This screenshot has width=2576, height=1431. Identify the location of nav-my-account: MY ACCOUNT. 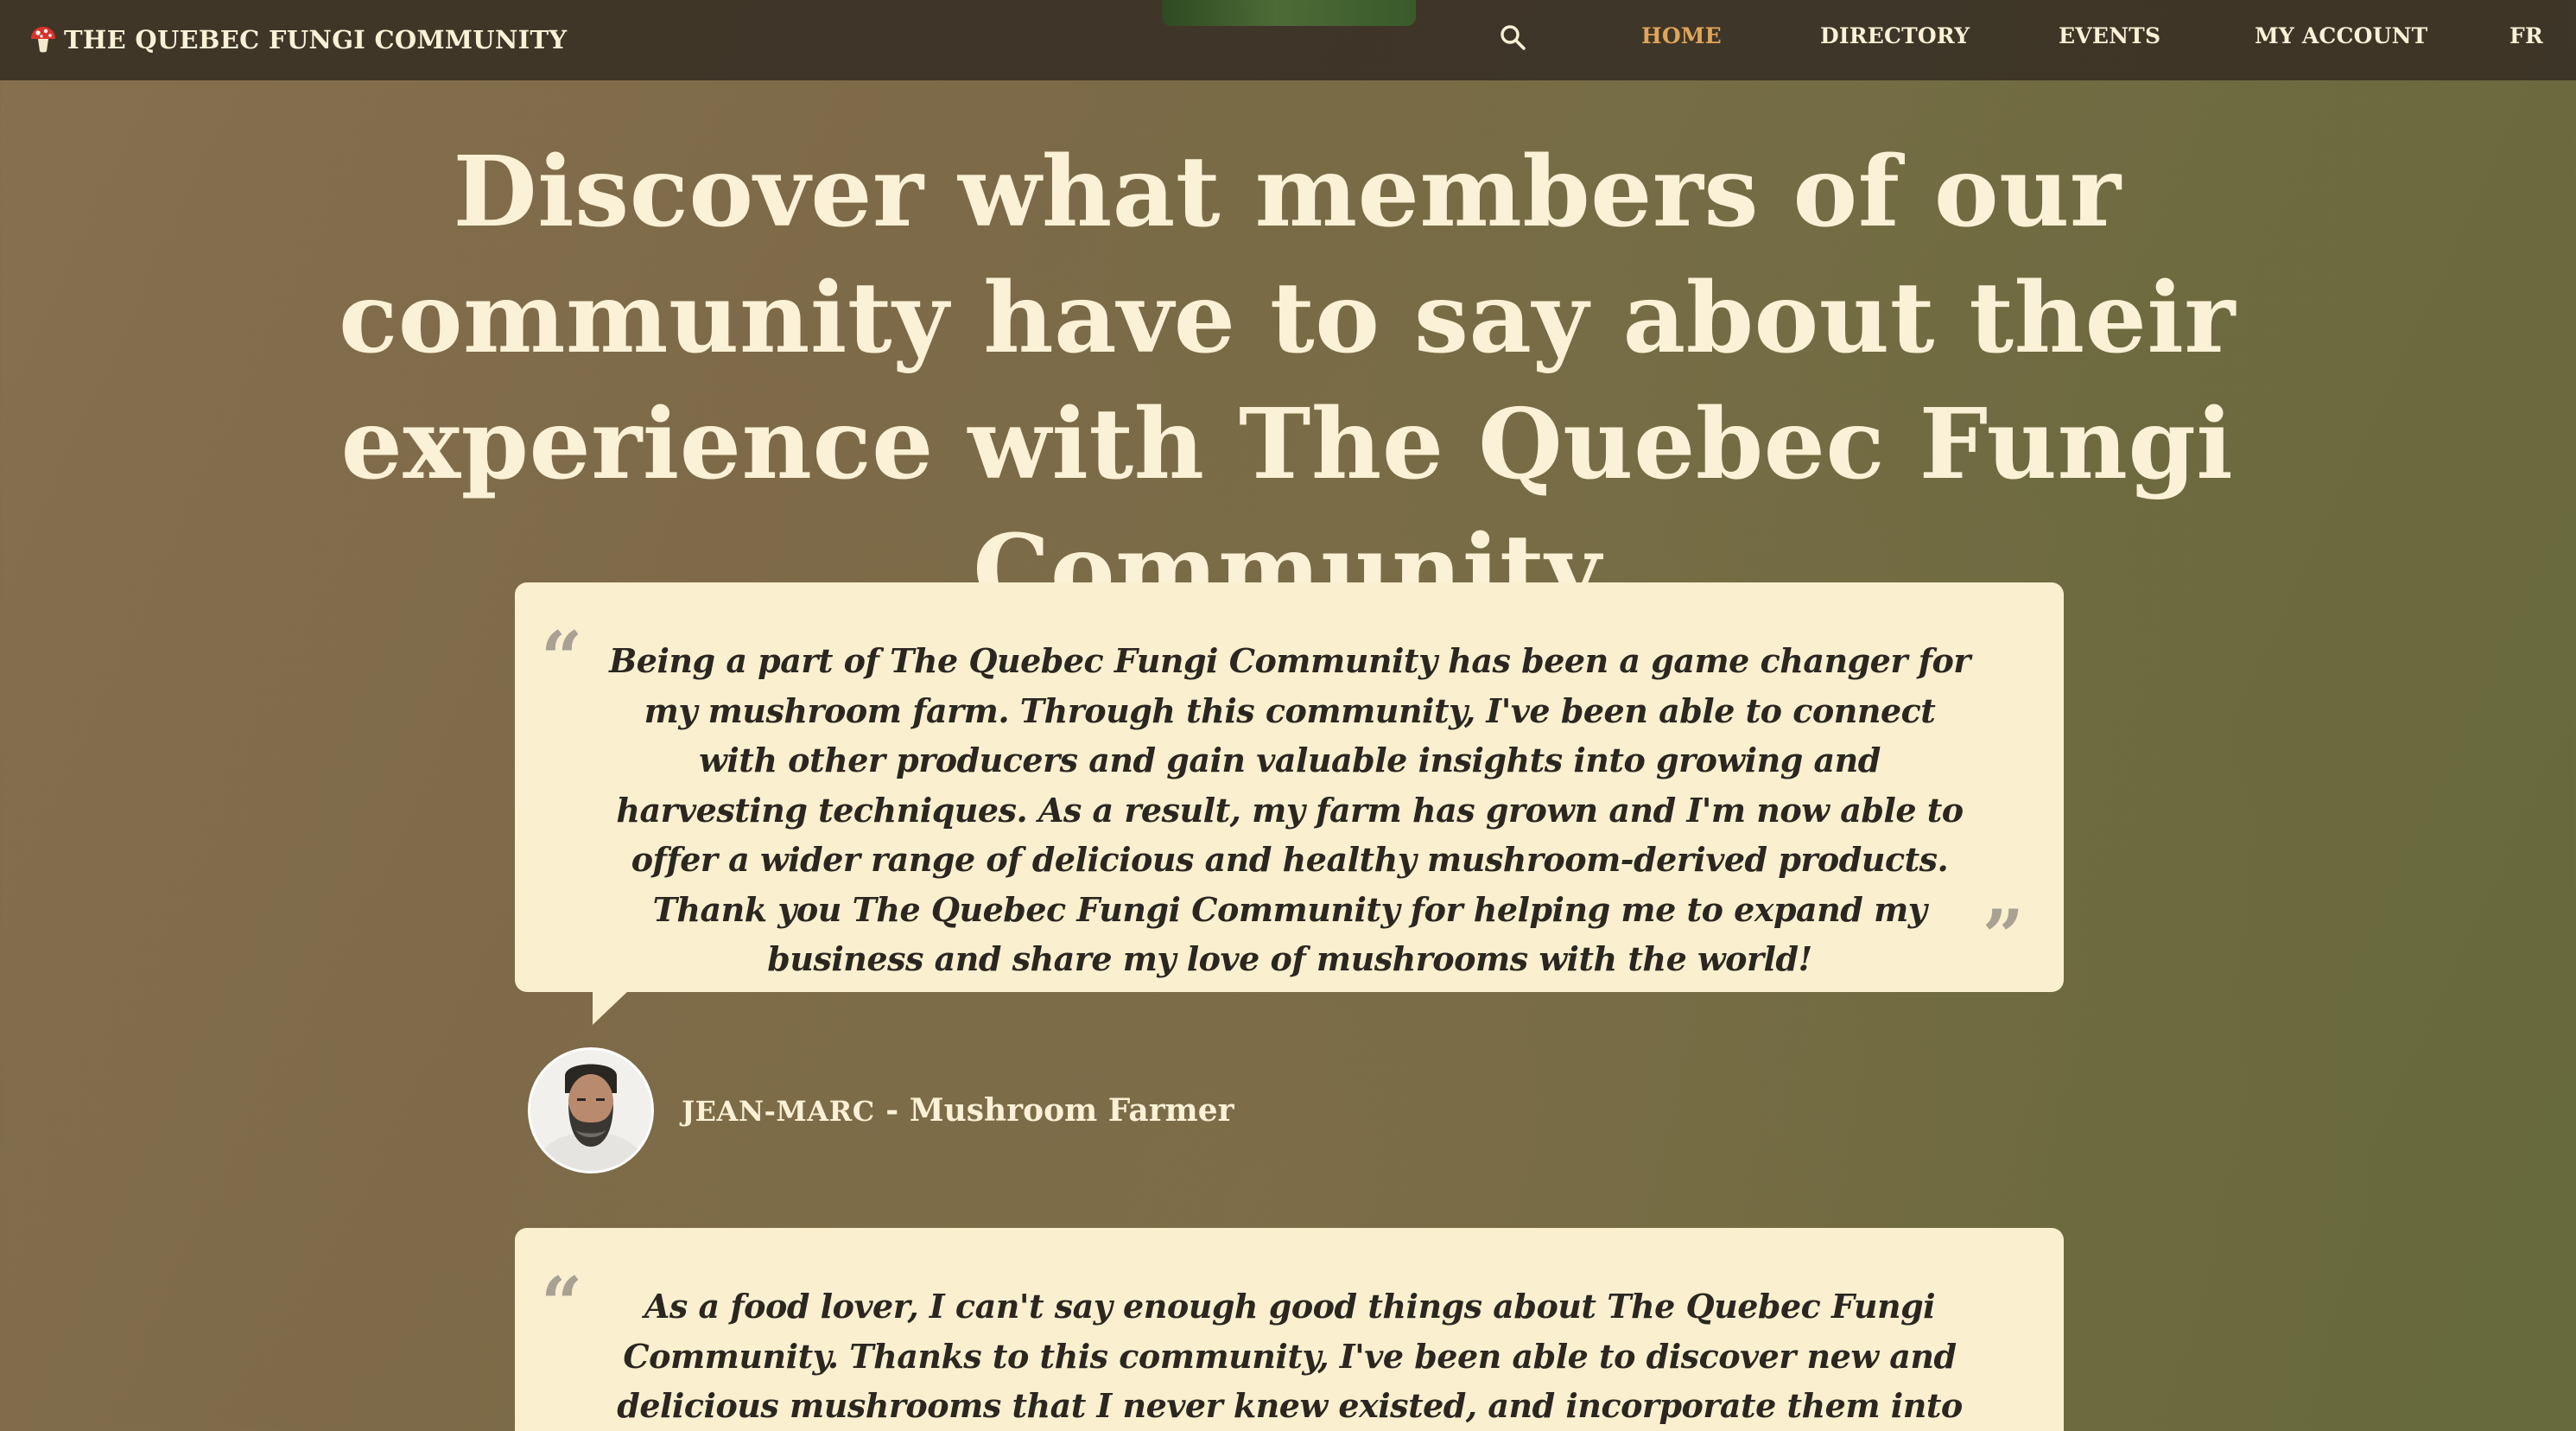
(2341, 36).